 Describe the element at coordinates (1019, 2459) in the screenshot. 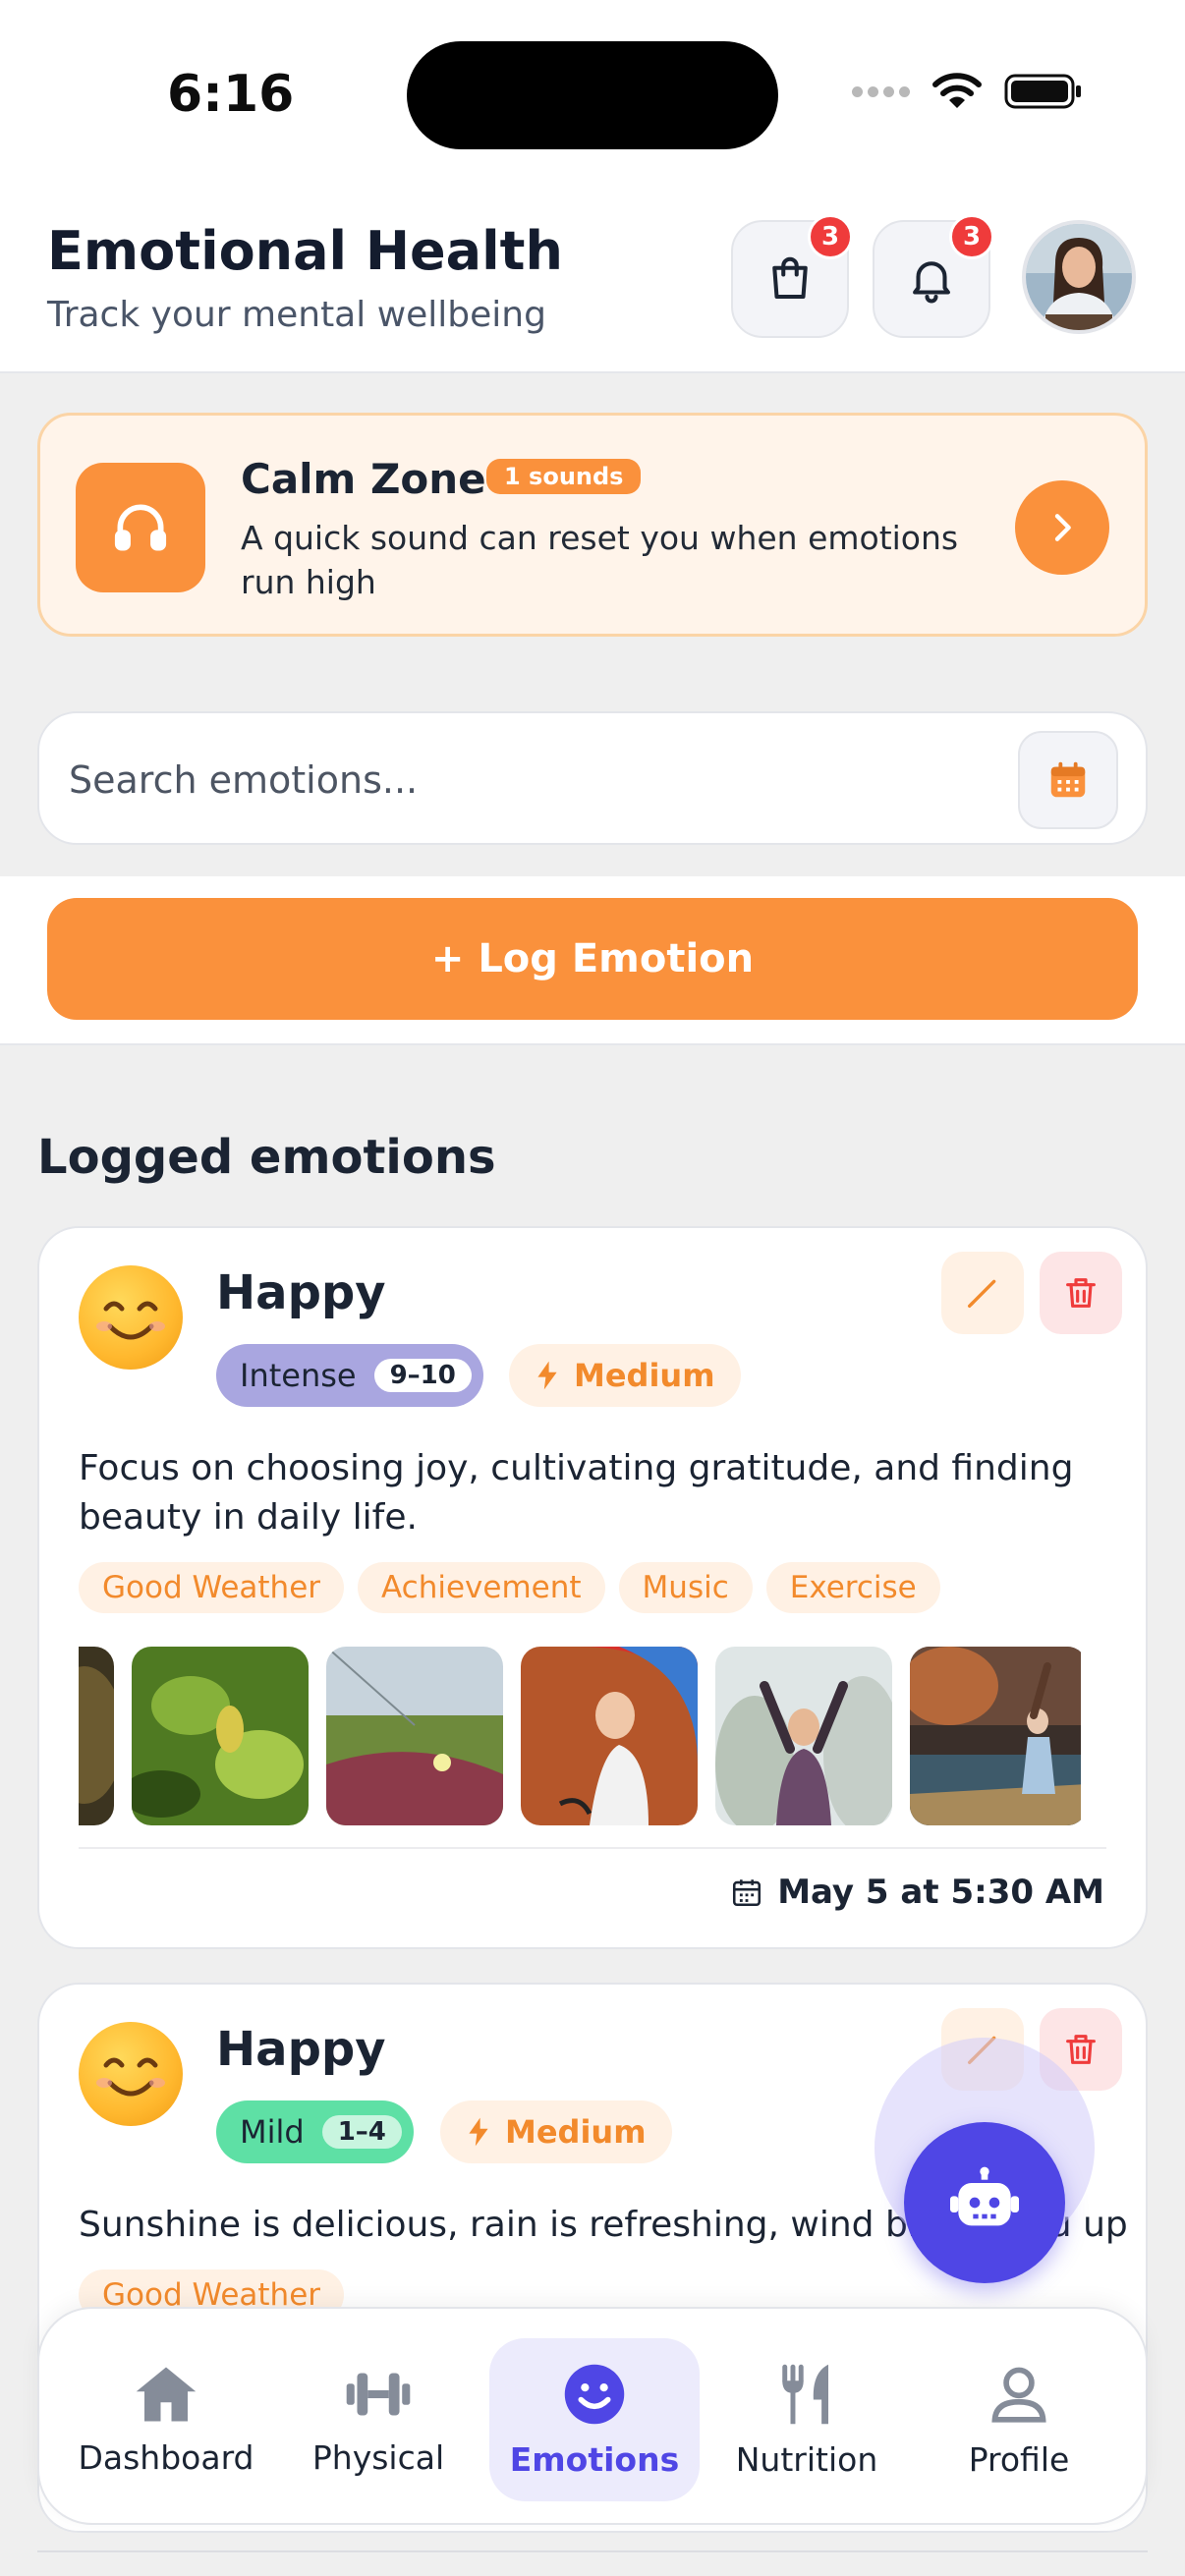

I see `nav-label: Profile` at that location.